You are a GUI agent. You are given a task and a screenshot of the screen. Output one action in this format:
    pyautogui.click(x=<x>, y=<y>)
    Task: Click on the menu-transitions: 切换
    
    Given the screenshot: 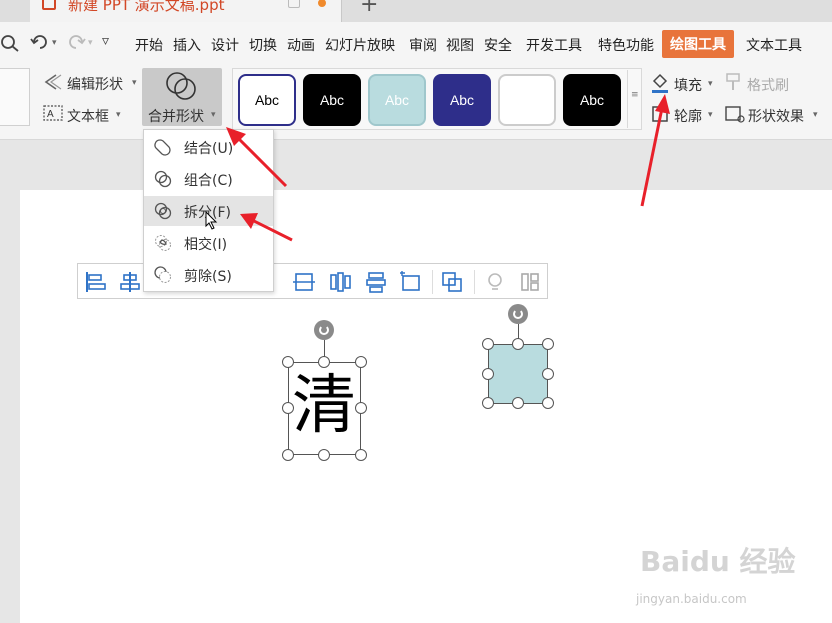 What is the action you would take?
    pyautogui.click(x=263, y=45)
    